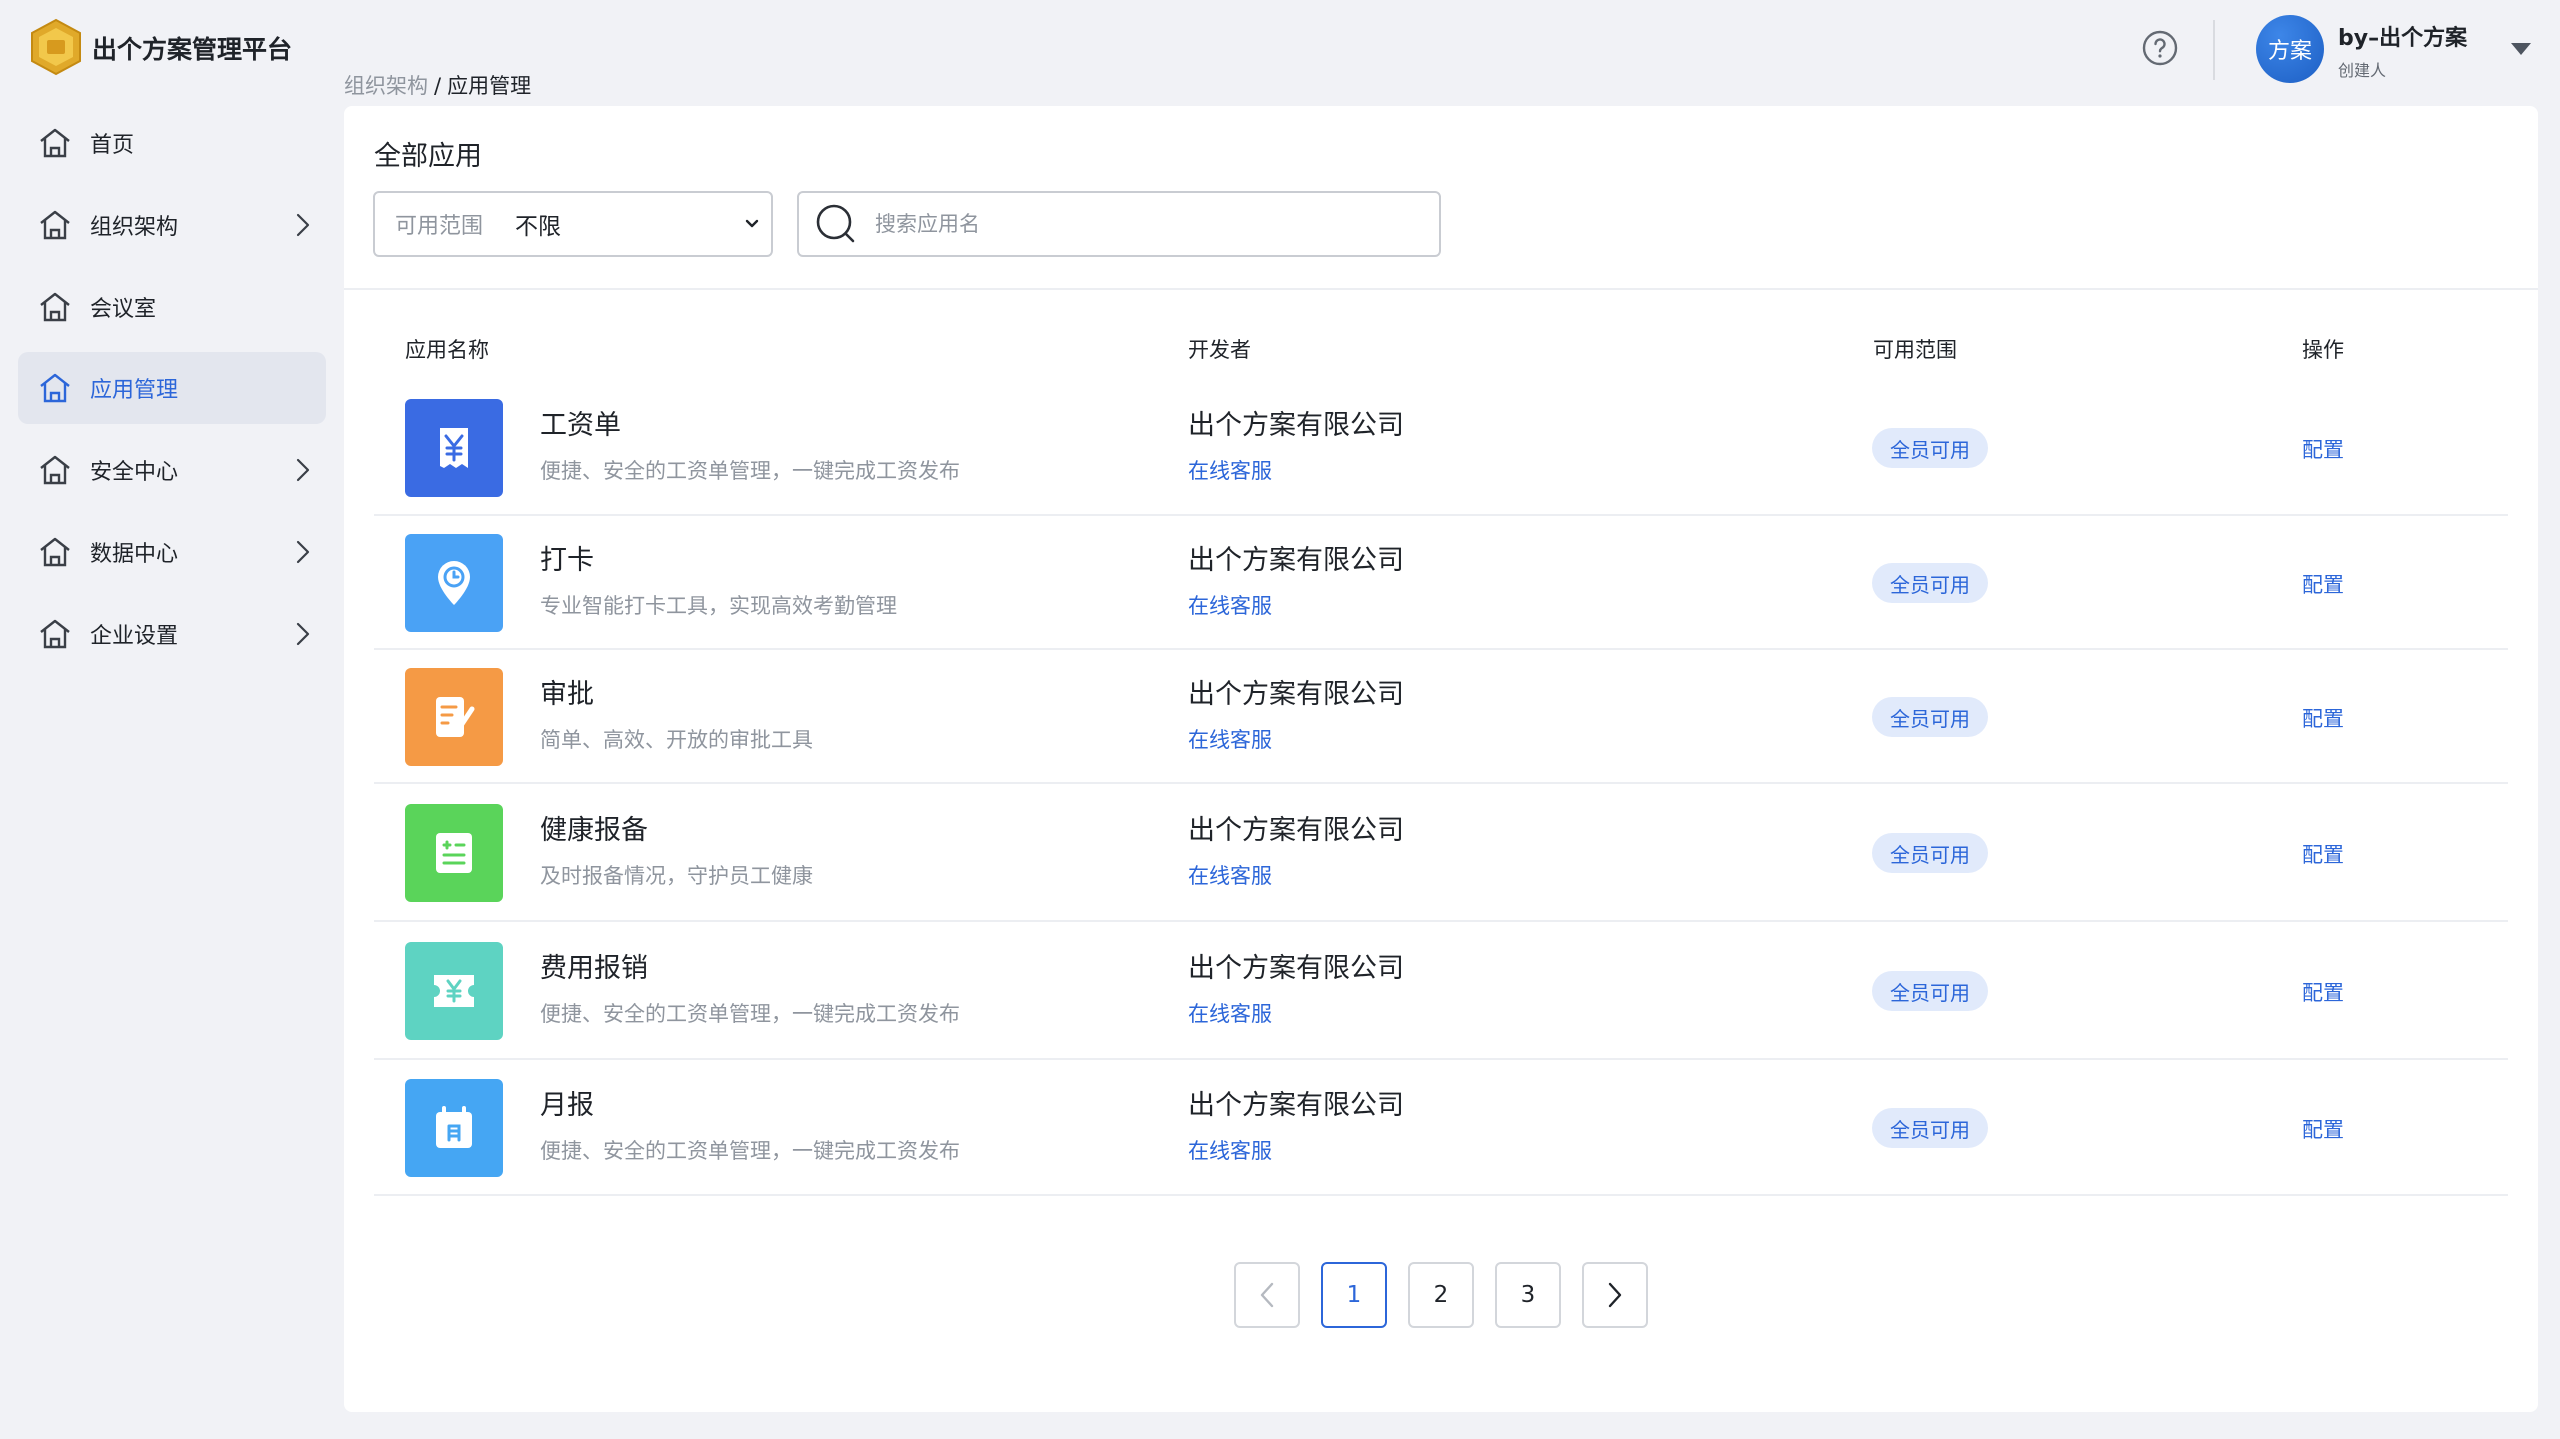 The image size is (2560, 1439). What do you see at coordinates (386, 86) in the screenshot?
I see `breadcrumb-parent: 组织架构` at bounding box center [386, 86].